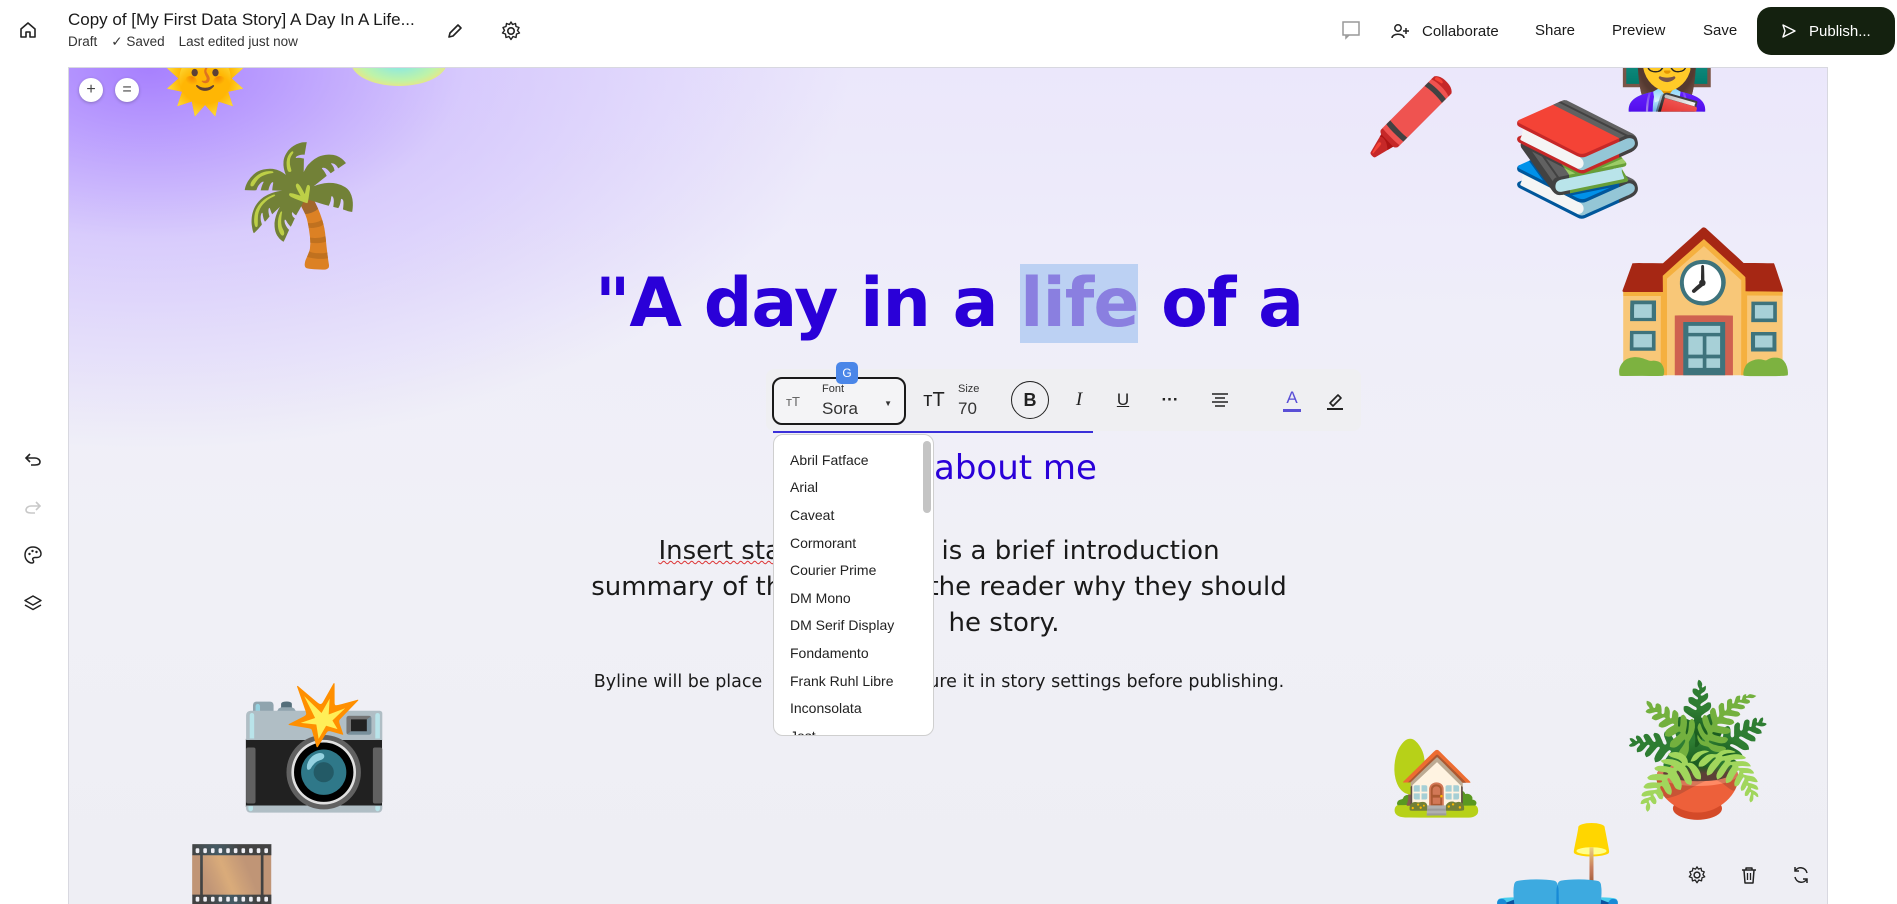 This screenshot has height=904, width=1897. Describe the element at coordinates (137, 42) in the screenshot. I see `saved-status: Saved` at that location.